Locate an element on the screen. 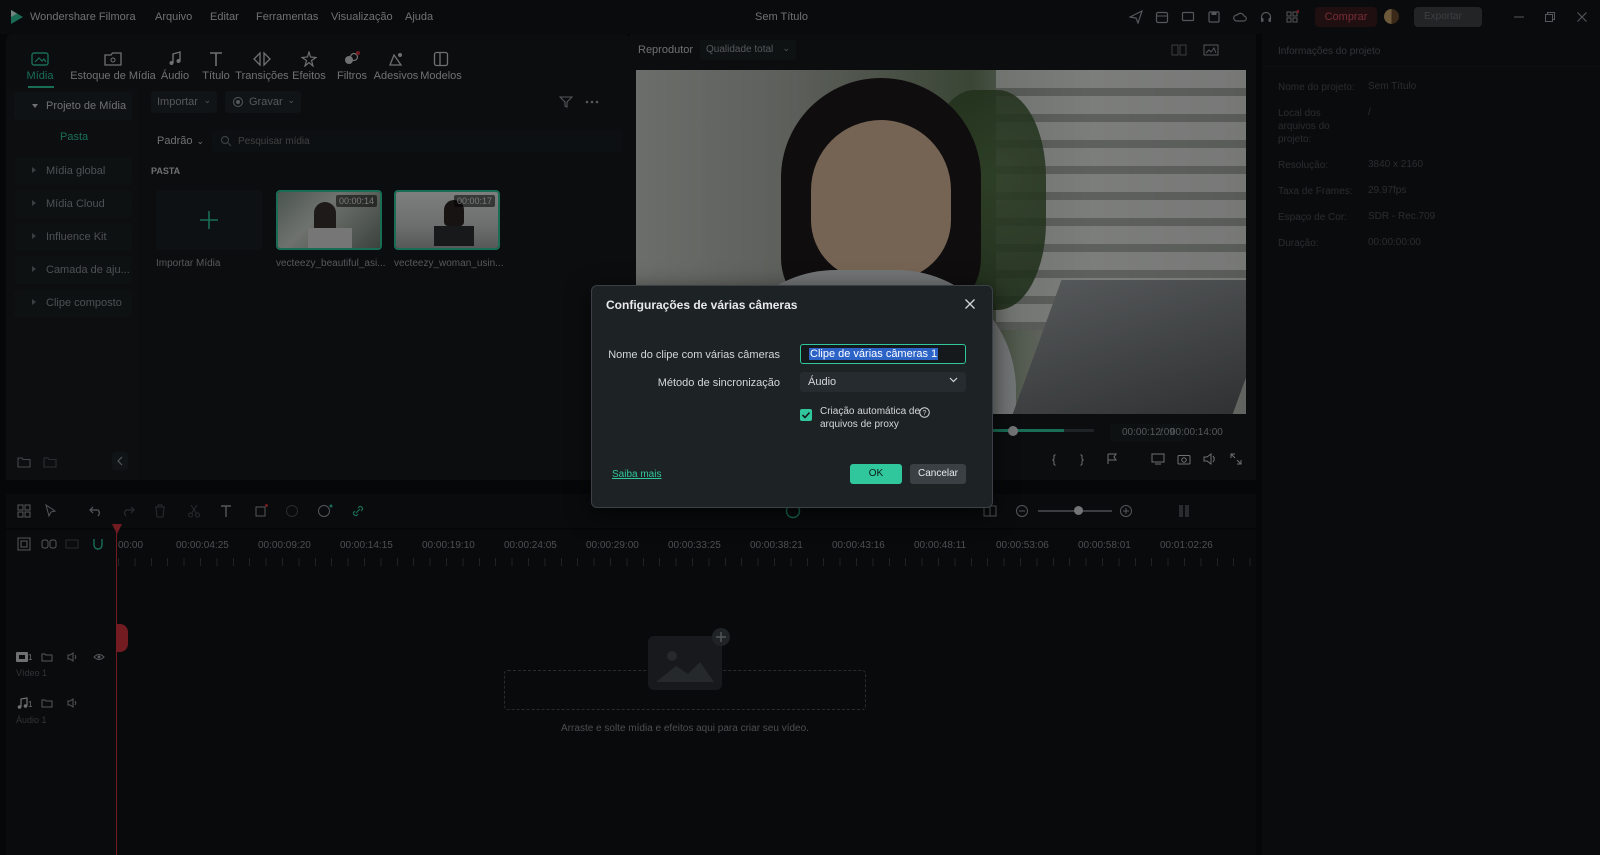 This screenshot has width=1600, height=855. proxy-label-line1: Criação automática de is located at coordinates (870, 411).